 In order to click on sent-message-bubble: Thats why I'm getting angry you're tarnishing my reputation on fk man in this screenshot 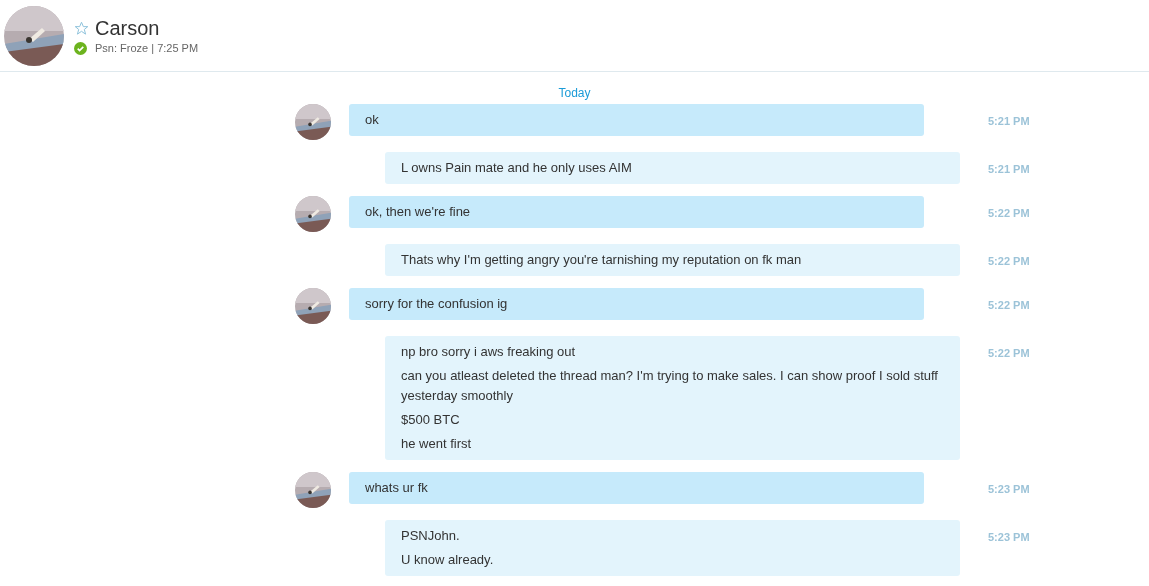, I will do `click(672, 260)`.